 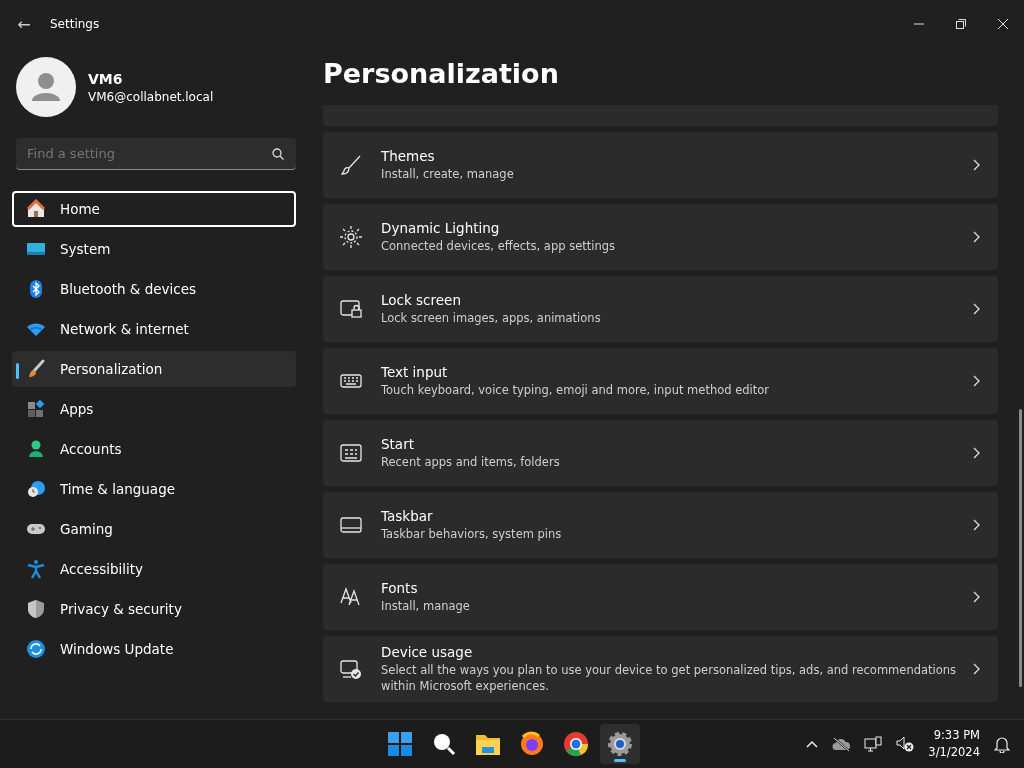 What do you see at coordinates (36, 649) in the screenshot?
I see `update-icon` at bounding box center [36, 649].